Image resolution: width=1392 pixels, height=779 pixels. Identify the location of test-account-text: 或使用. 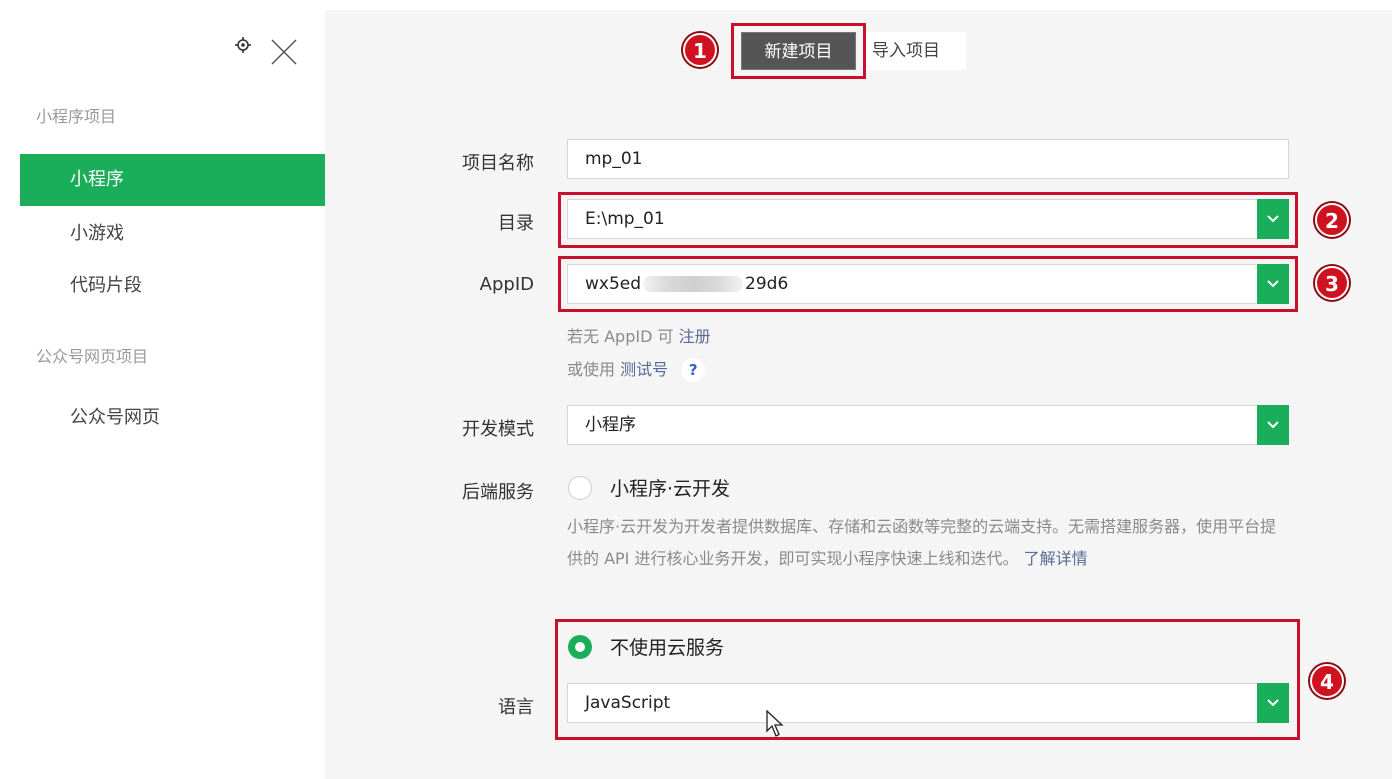
(591, 369).